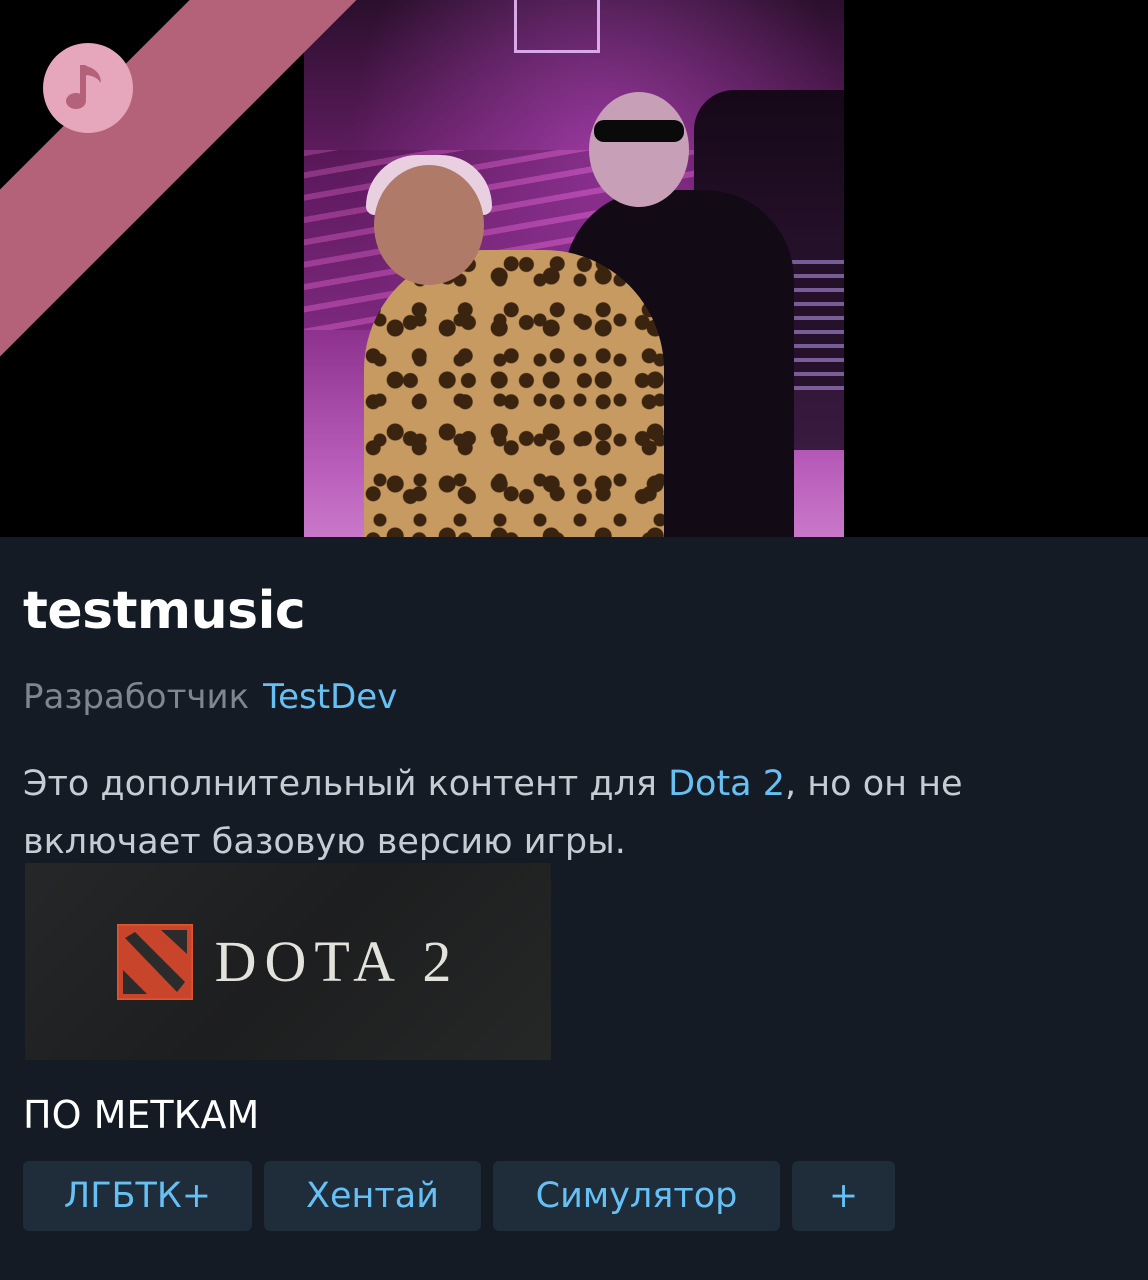 This screenshot has height=1280, width=1148. Describe the element at coordinates (141, 1115) in the screenshot. I see `tags-heading: ПО МЕТКАМ` at that location.